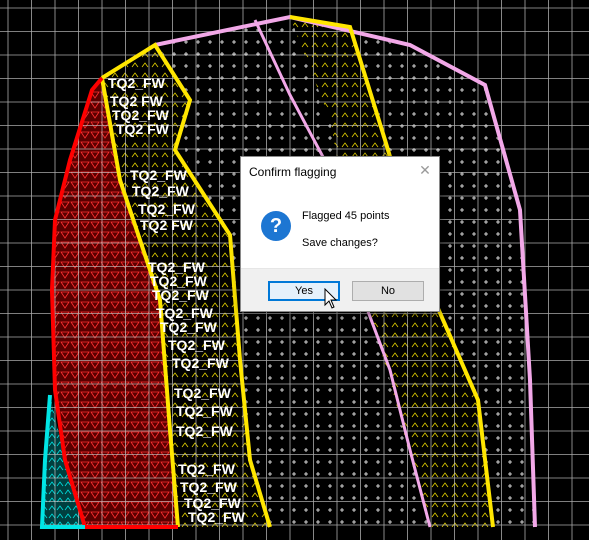 The width and height of the screenshot is (589, 540). I want to click on question-icon: ?, so click(276, 226).